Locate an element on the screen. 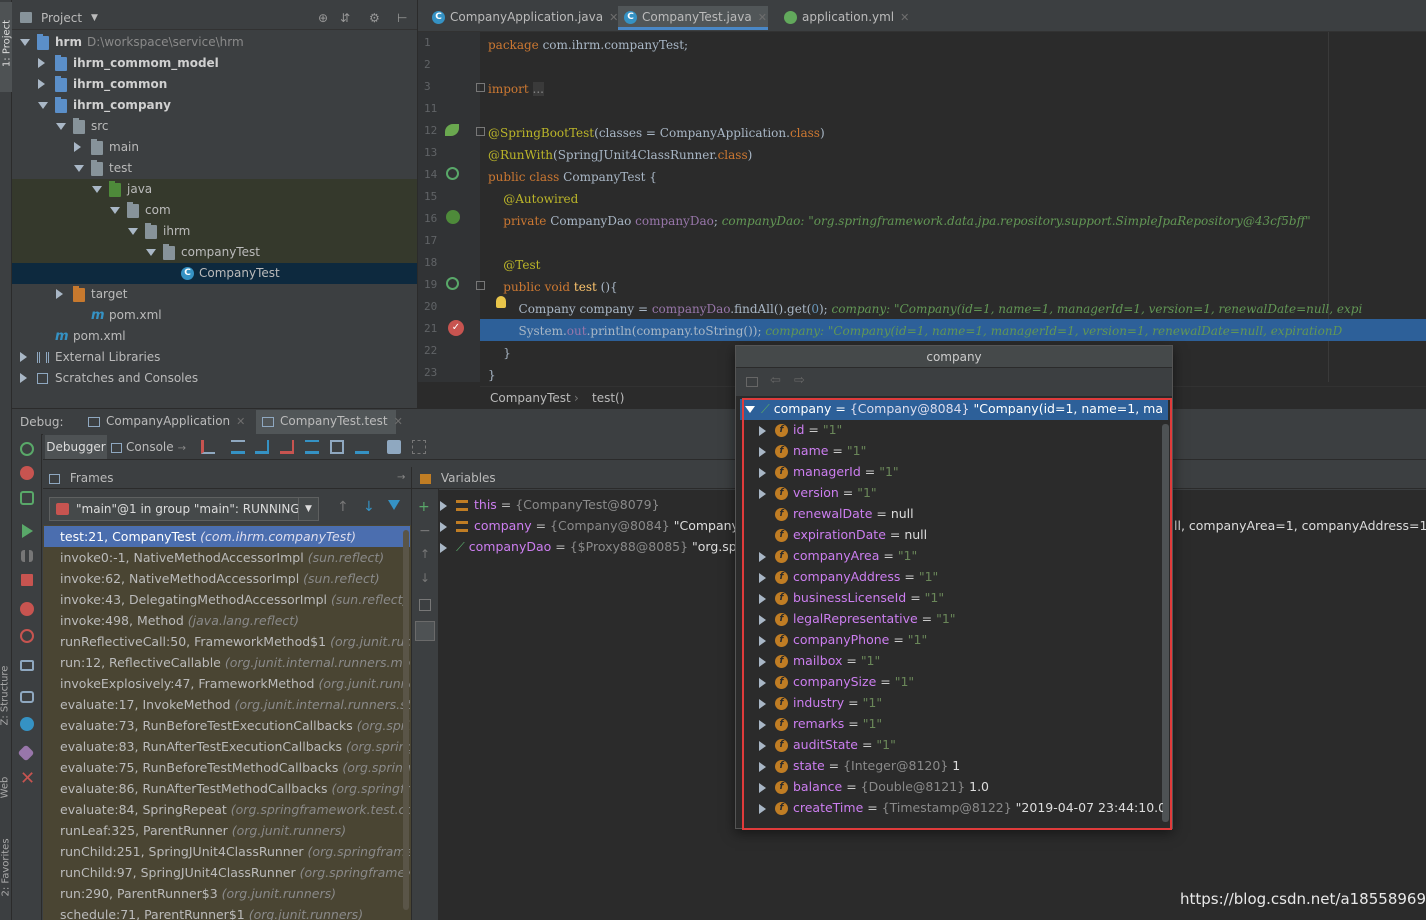 This screenshot has height=920, width=1426. console-tab: Console → is located at coordinates (156, 447).